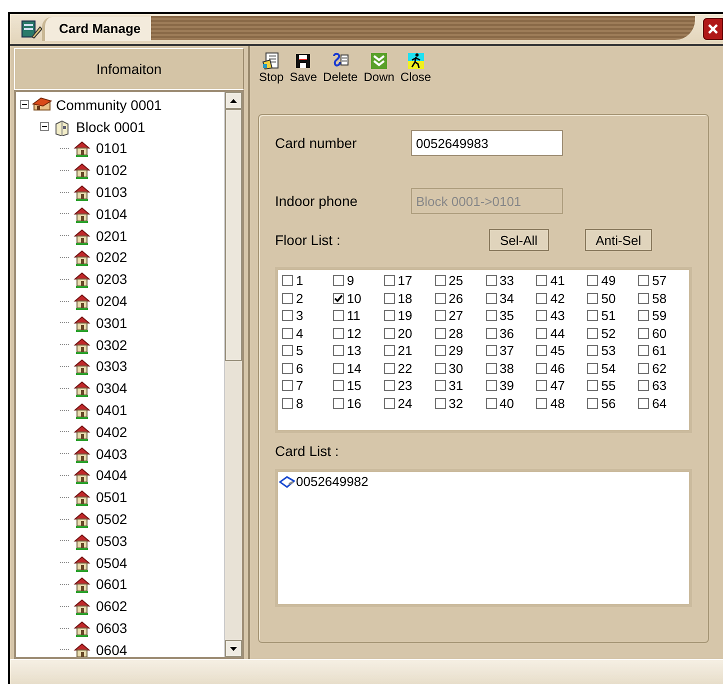  What do you see at coordinates (233, 374) in the screenshot?
I see `scrollbar` at bounding box center [233, 374].